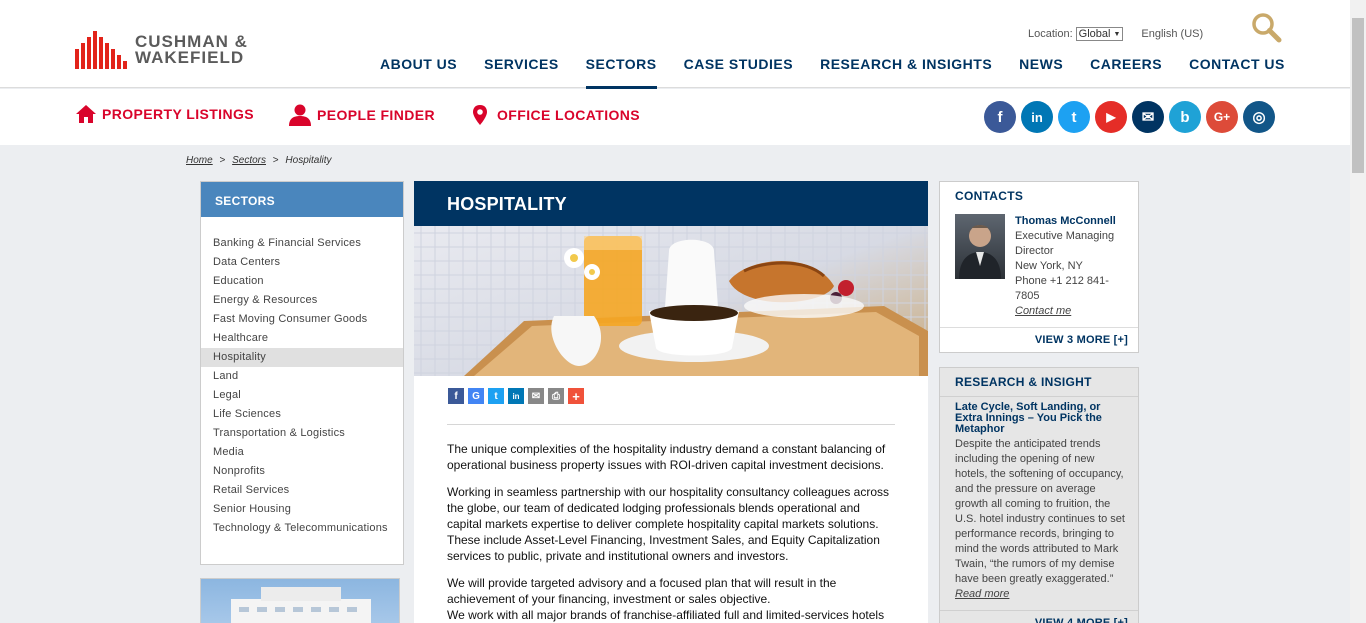 The width and height of the screenshot is (1366, 623). What do you see at coordinates (480, 115) in the screenshot?
I see `map-pin-icon` at bounding box center [480, 115].